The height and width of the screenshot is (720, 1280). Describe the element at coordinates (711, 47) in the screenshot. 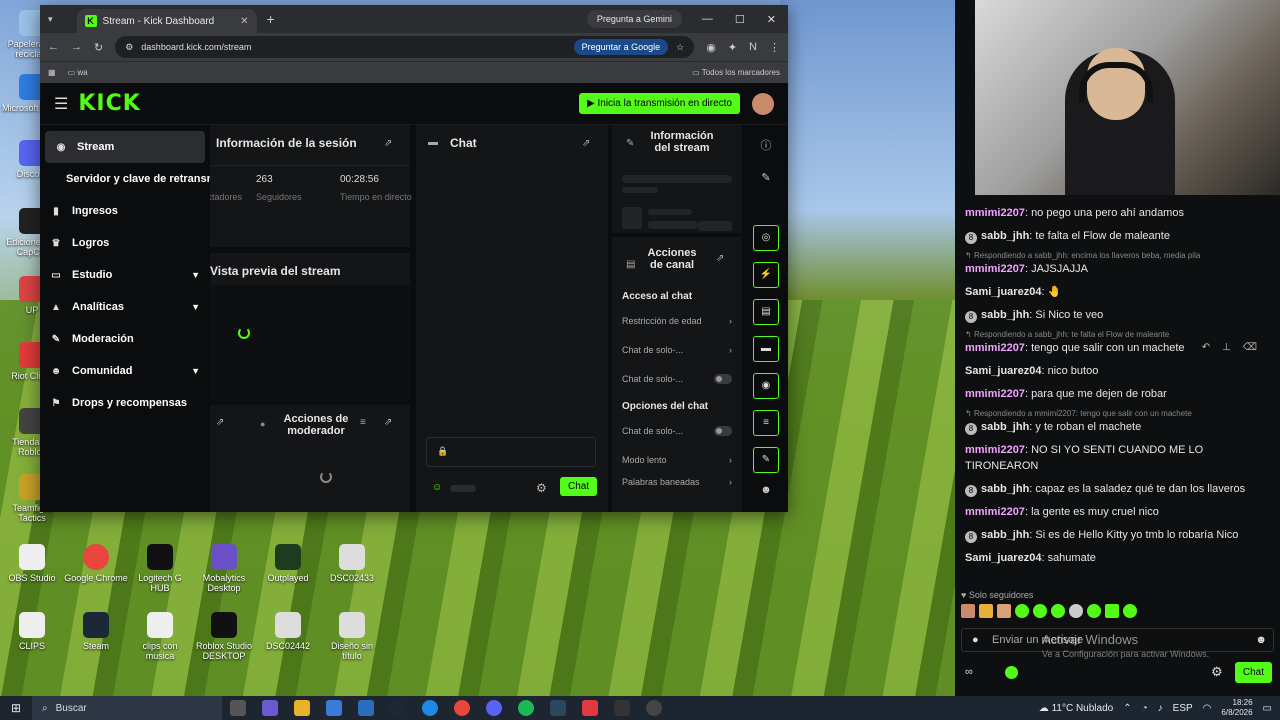

I see `extension-icon: ◉` at that location.